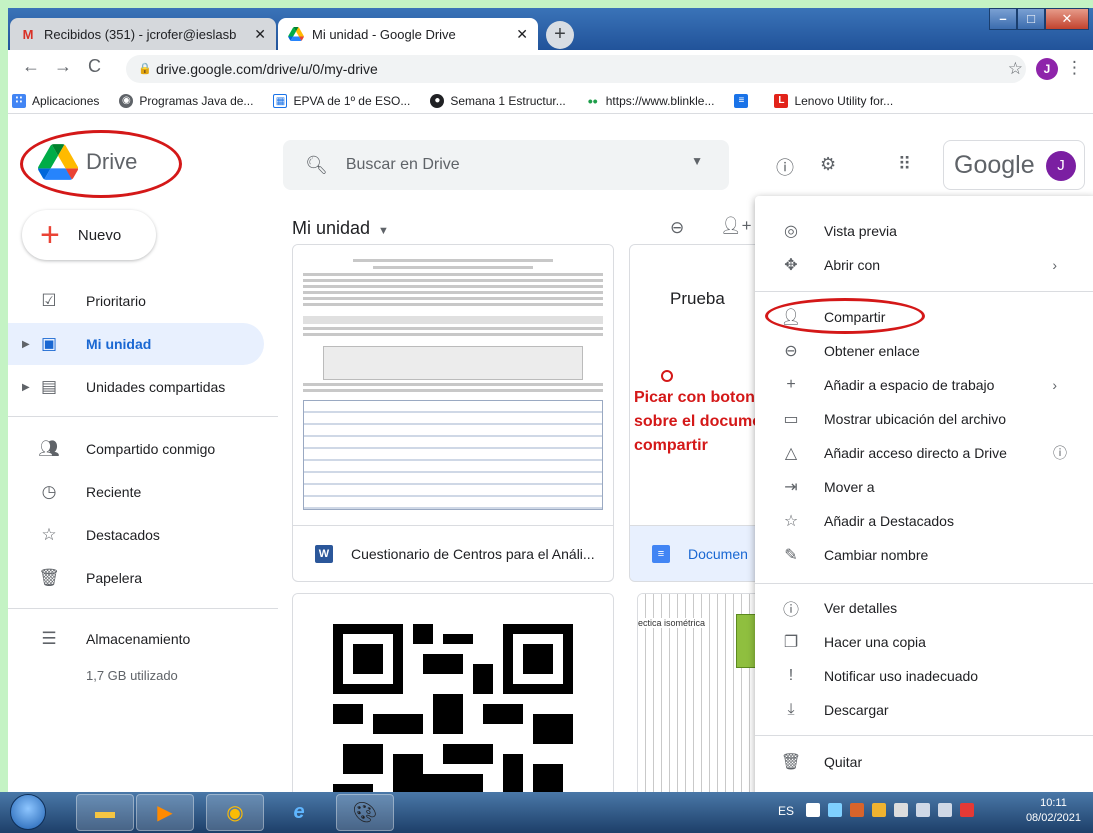 The image size is (1093, 833). I want to click on sidebar-item-mi-unidad: ▶ ▣ Mi unidad, so click(136, 344).